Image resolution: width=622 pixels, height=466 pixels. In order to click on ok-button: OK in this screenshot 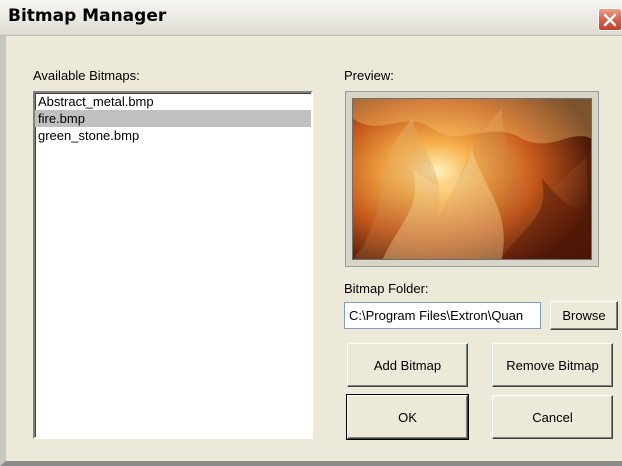, I will do `click(407, 417)`.